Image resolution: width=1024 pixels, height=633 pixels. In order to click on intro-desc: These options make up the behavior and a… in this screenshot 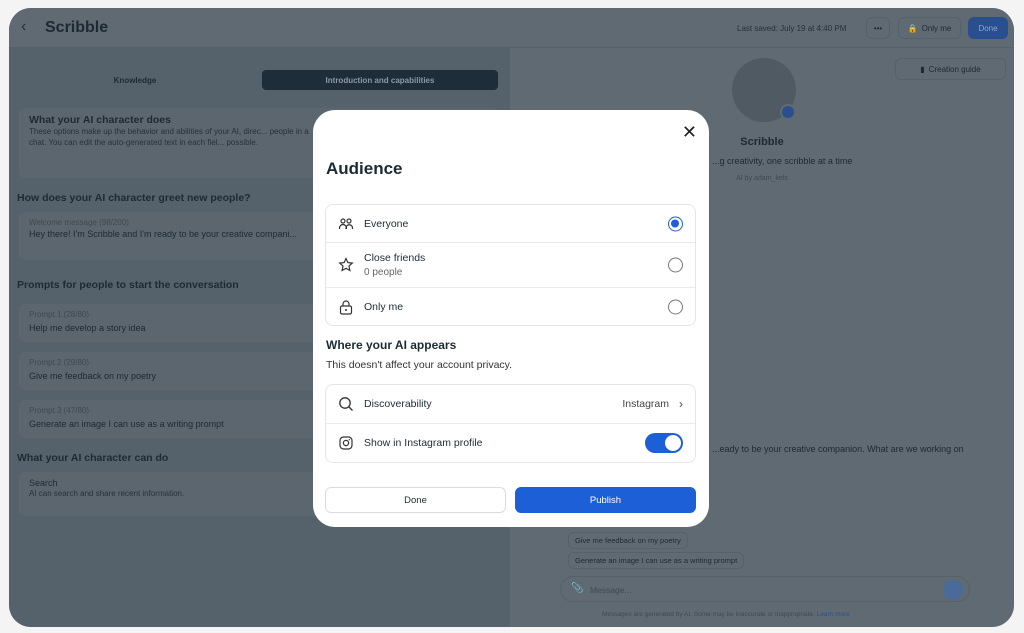, I will do `click(169, 137)`.